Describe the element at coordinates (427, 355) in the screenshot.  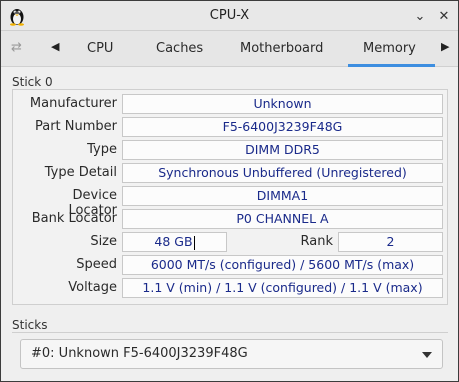
I see `dropdown-arrow-icon` at that location.